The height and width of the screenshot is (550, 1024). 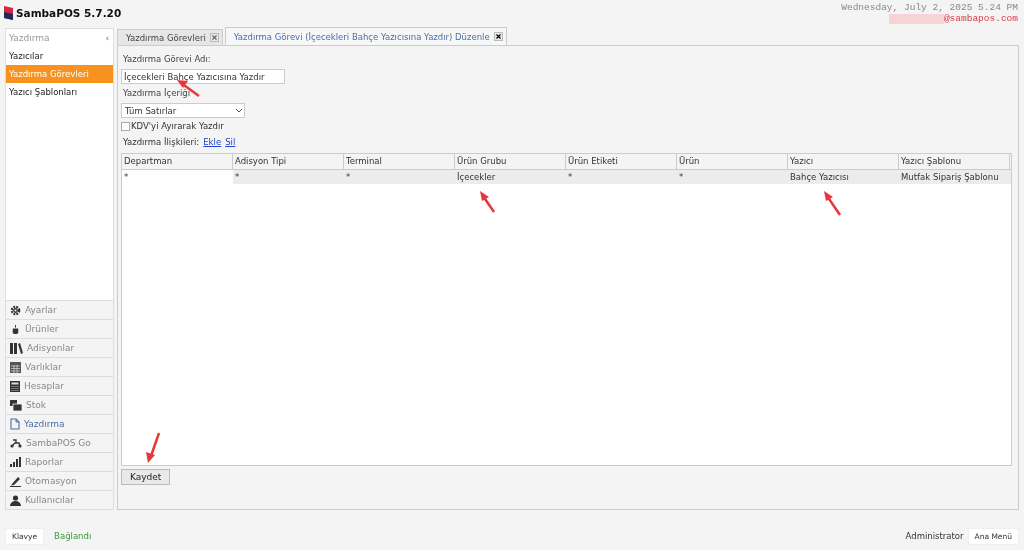 I want to click on column-header: Yazıcı Şablonu, so click(x=954, y=161).